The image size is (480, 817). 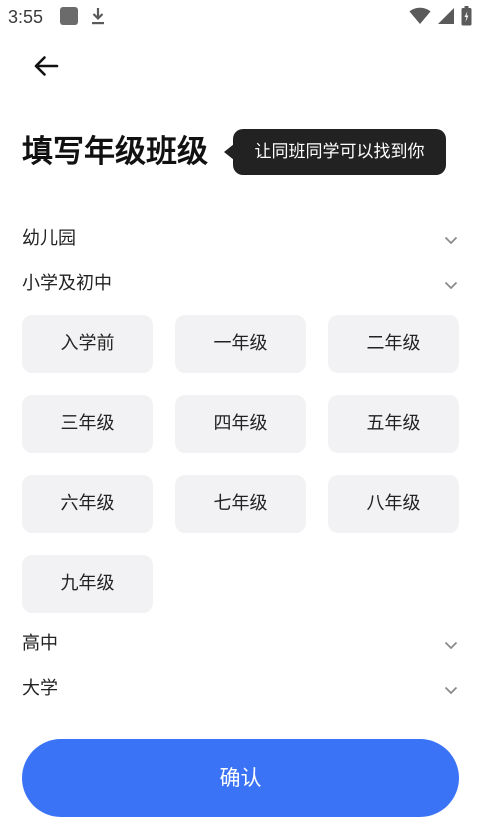 I want to click on signal-icon, so click(x=446, y=16).